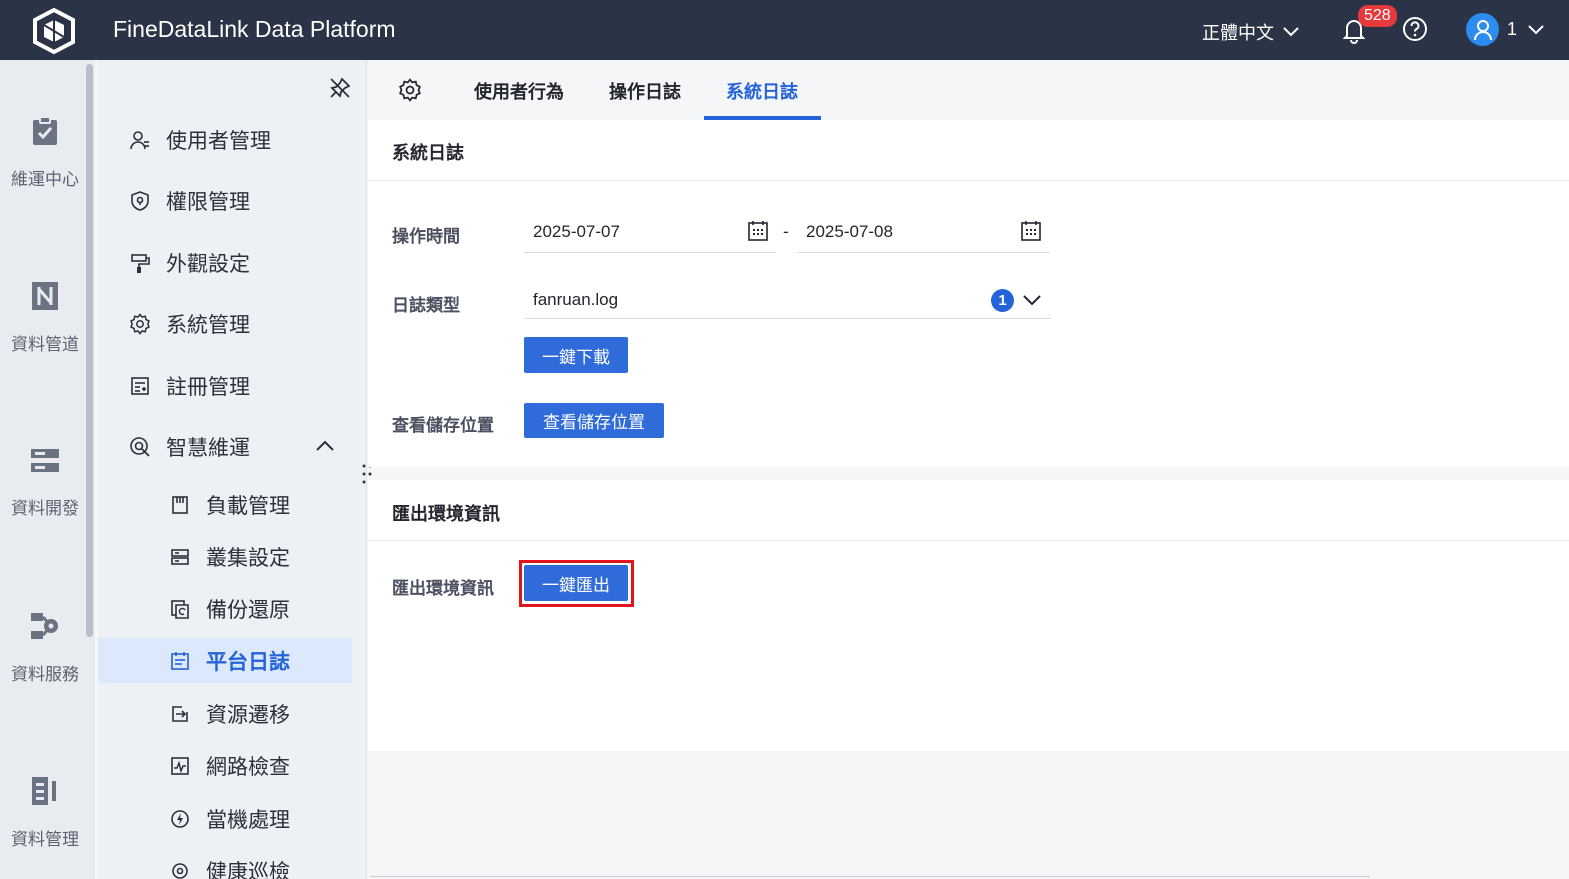 The width and height of the screenshot is (1569, 879). I want to click on rail-item-ops-center: 維運中心, so click(45, 152).